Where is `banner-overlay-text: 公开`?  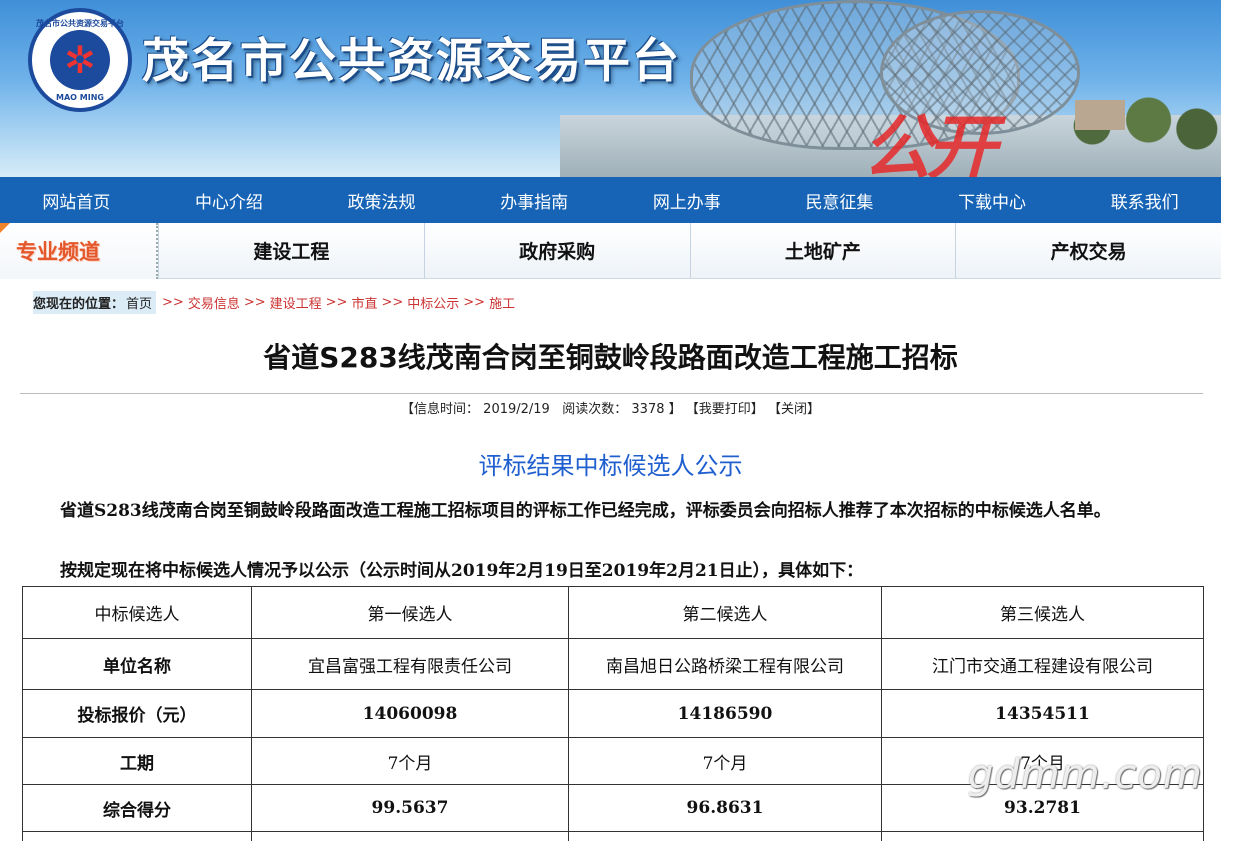 banner-overlay-text: 公开 is located at coordinates (932, 141).